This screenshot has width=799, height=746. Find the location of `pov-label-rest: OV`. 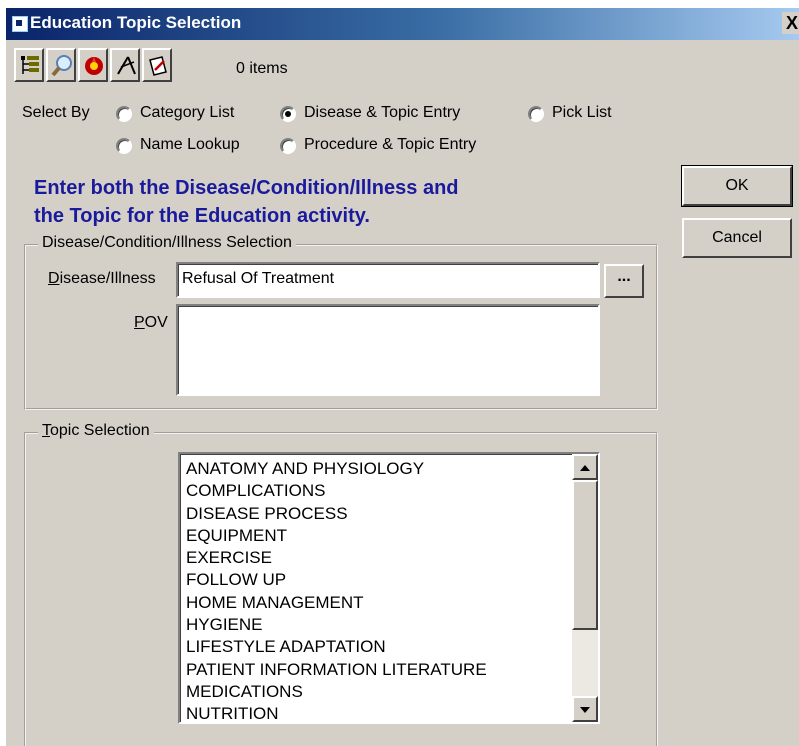

pov-label-rest: OV is located at coordinates (156, 322).